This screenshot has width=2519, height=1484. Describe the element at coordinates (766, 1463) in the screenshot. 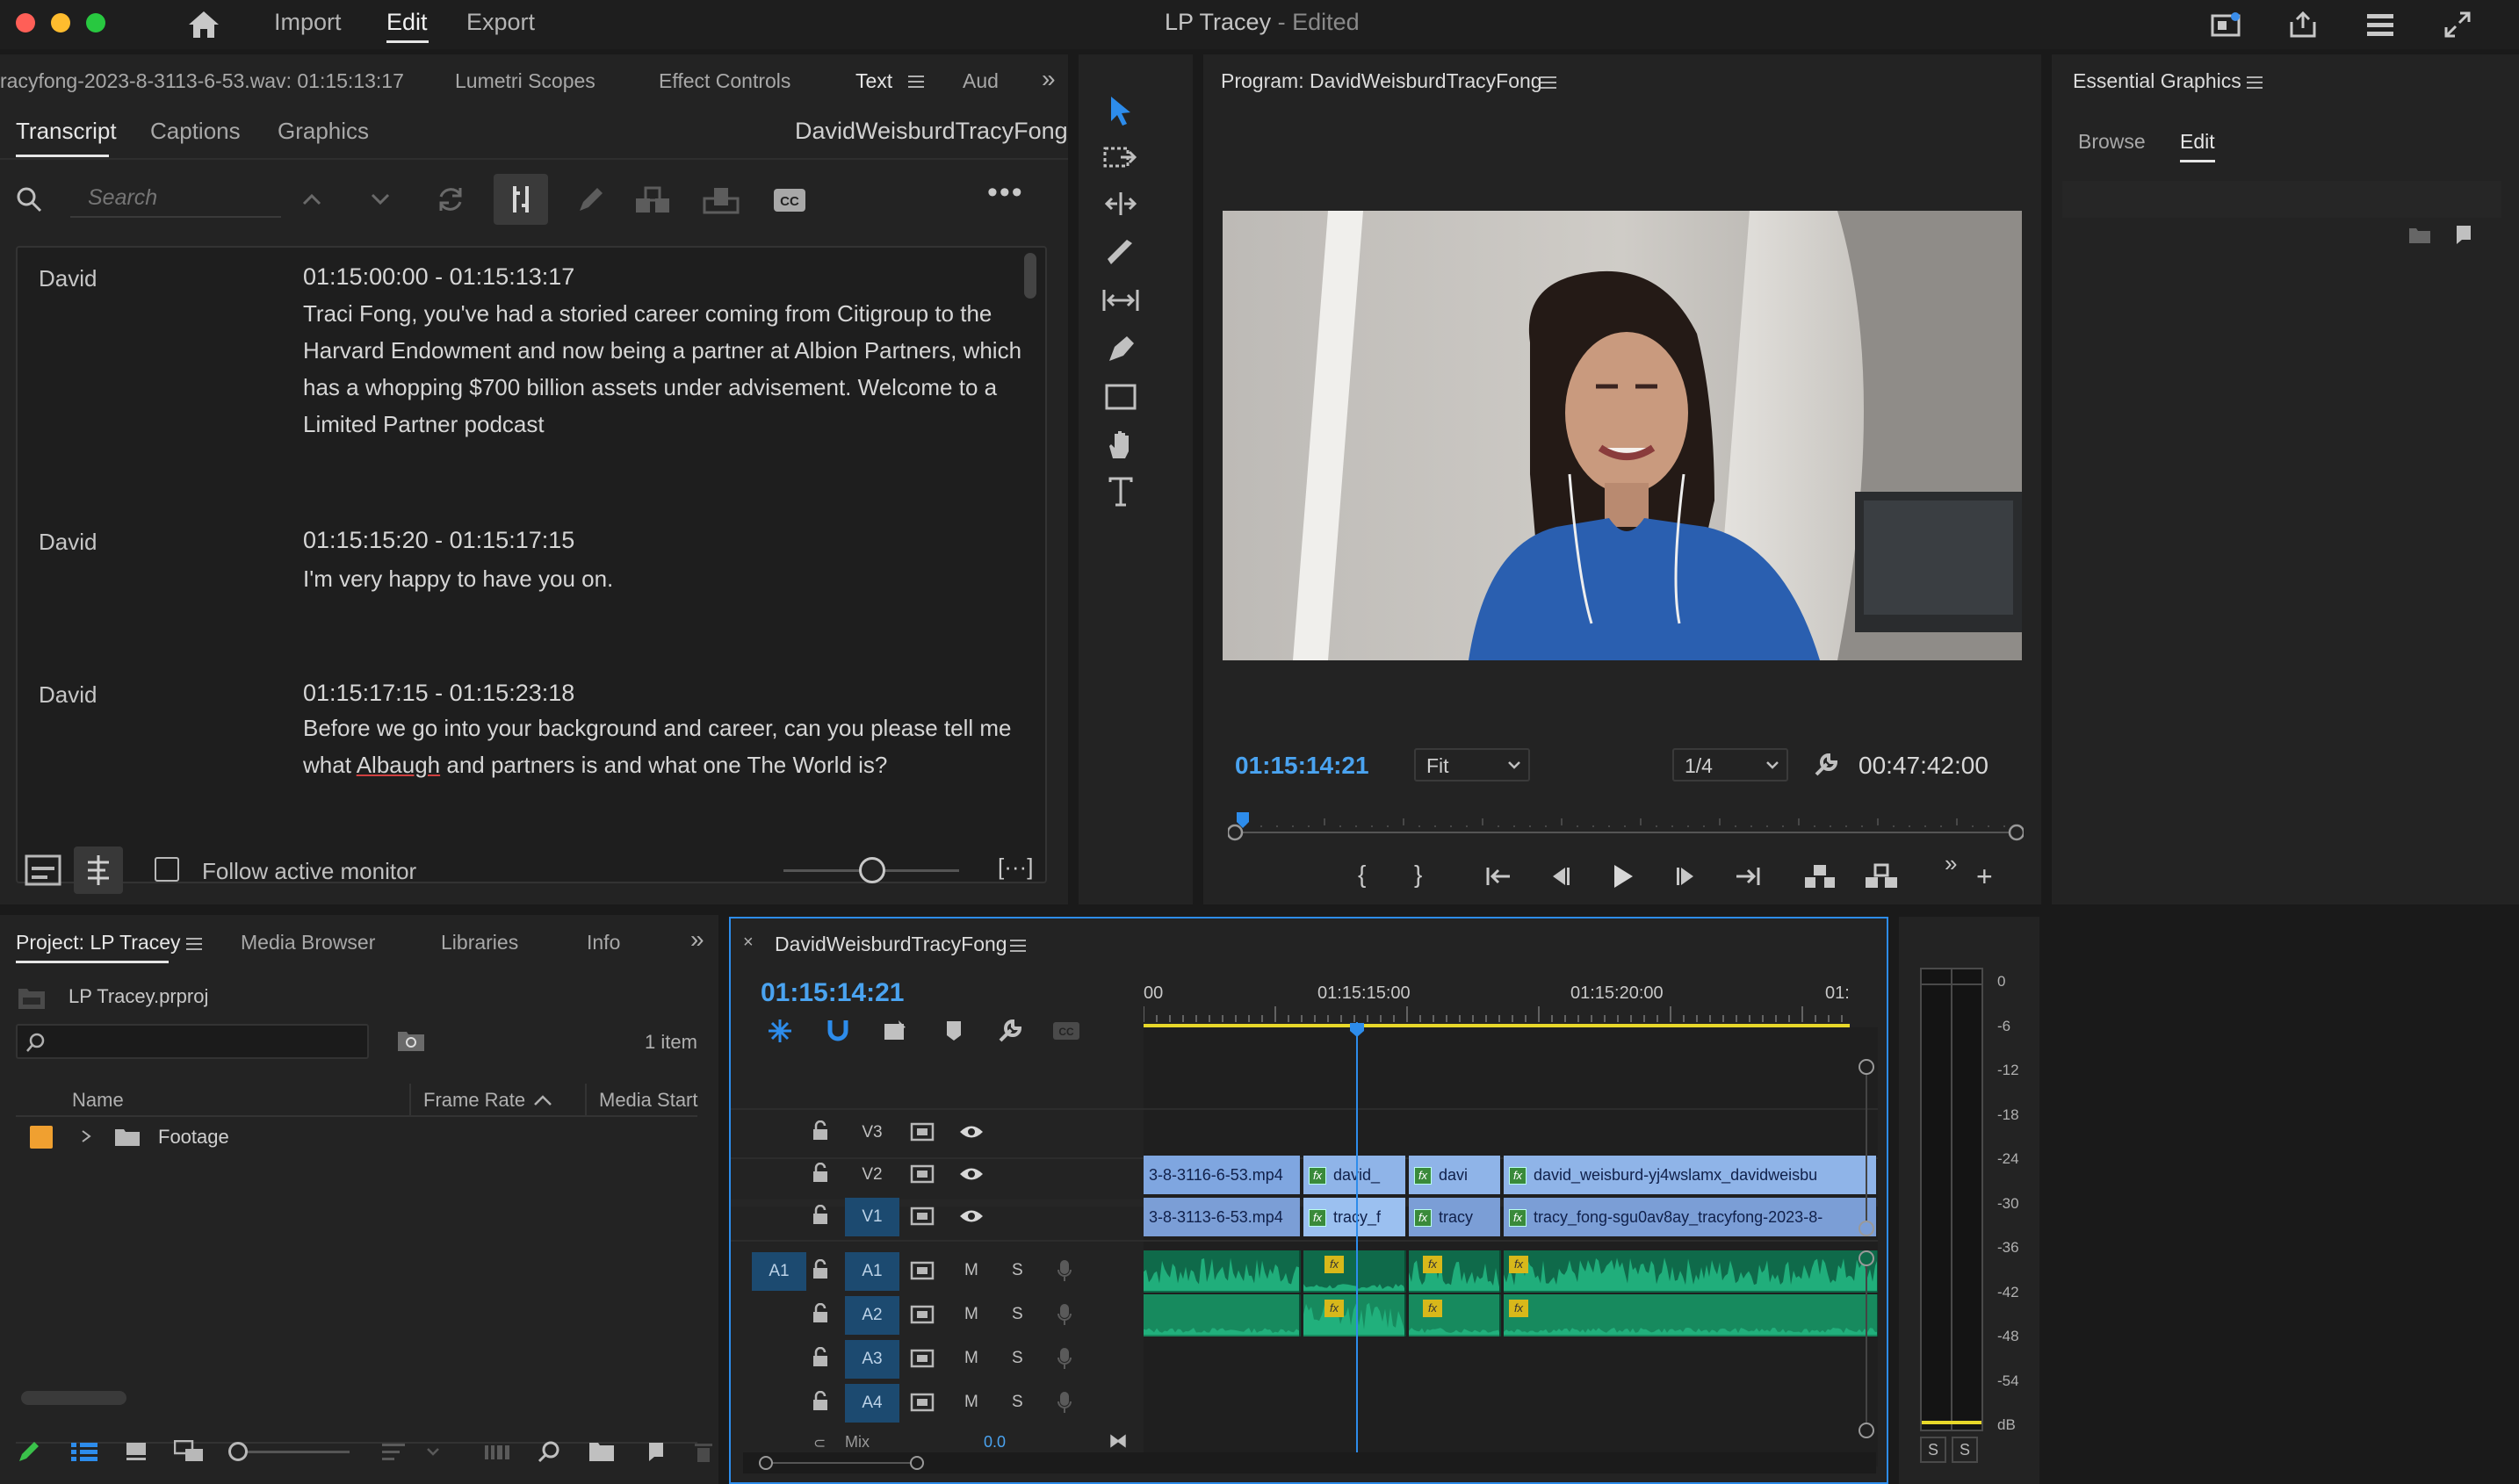

I see `scroll-handle-left` at that location.